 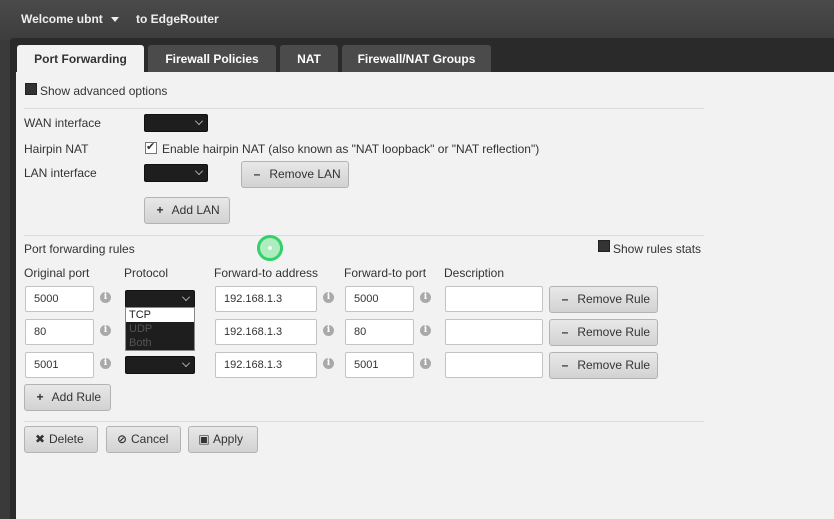 I want to click on wan-interface-label: WAN interface, so click(x=62, y=123).